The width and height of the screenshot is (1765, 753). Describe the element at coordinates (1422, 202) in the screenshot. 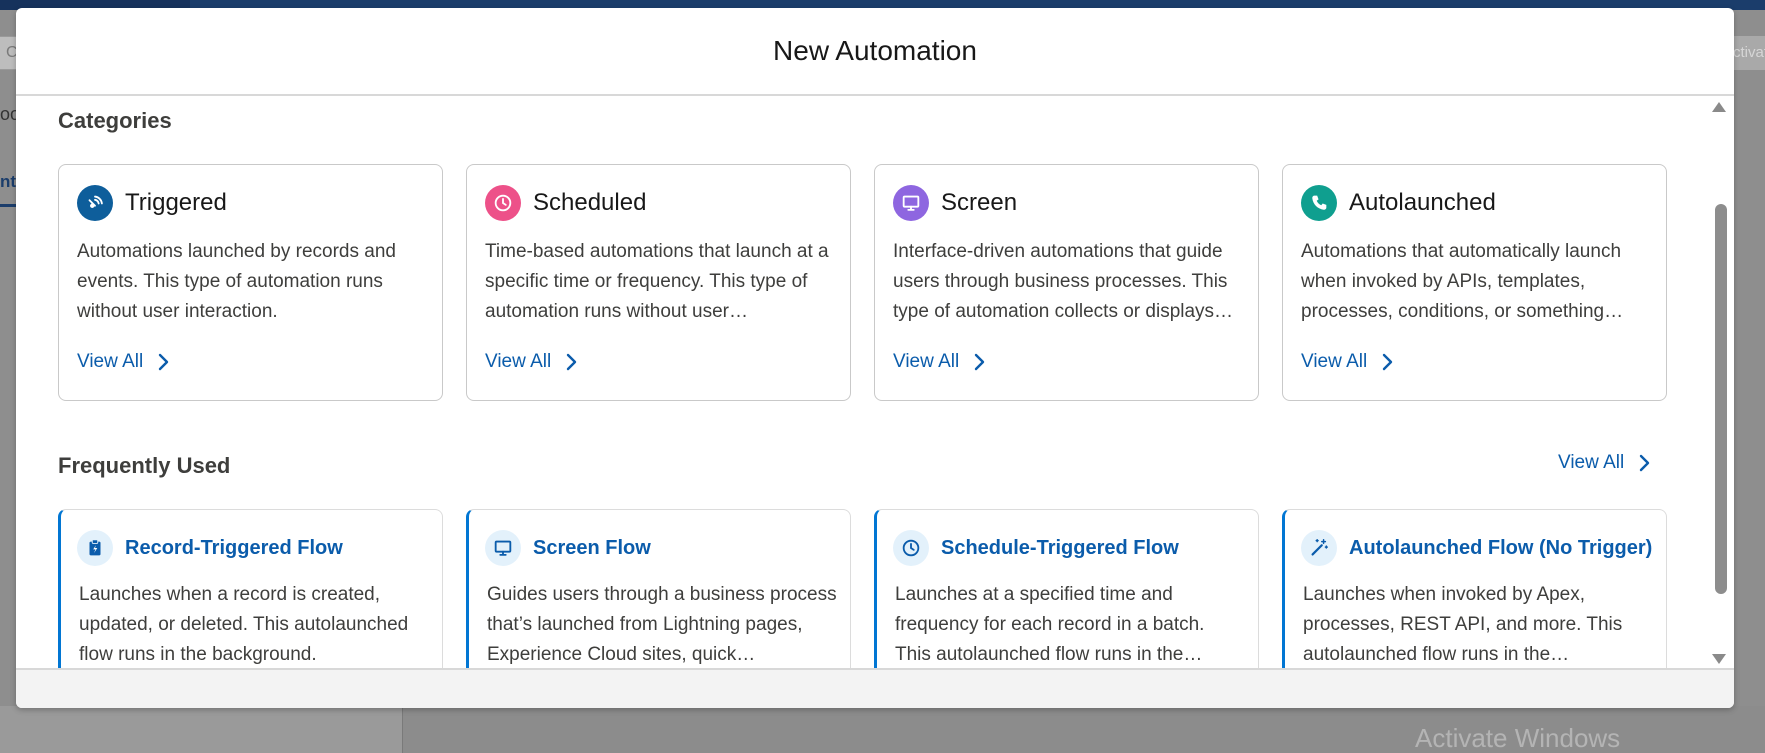

I see `category-title: Autolaunched` at that location.